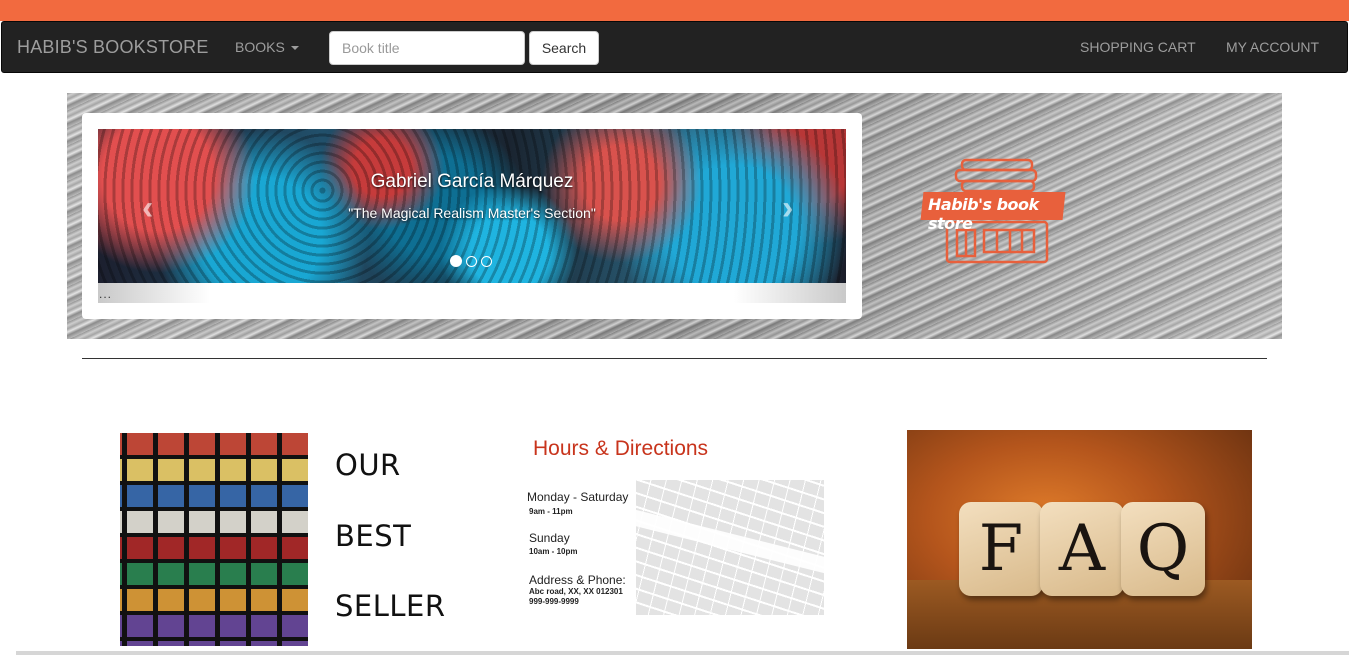 The height and width of the screenshot is (655, 1349). Describe the element at coordinates (674, 358) in the screenshot. I see `section-divider` at that location.